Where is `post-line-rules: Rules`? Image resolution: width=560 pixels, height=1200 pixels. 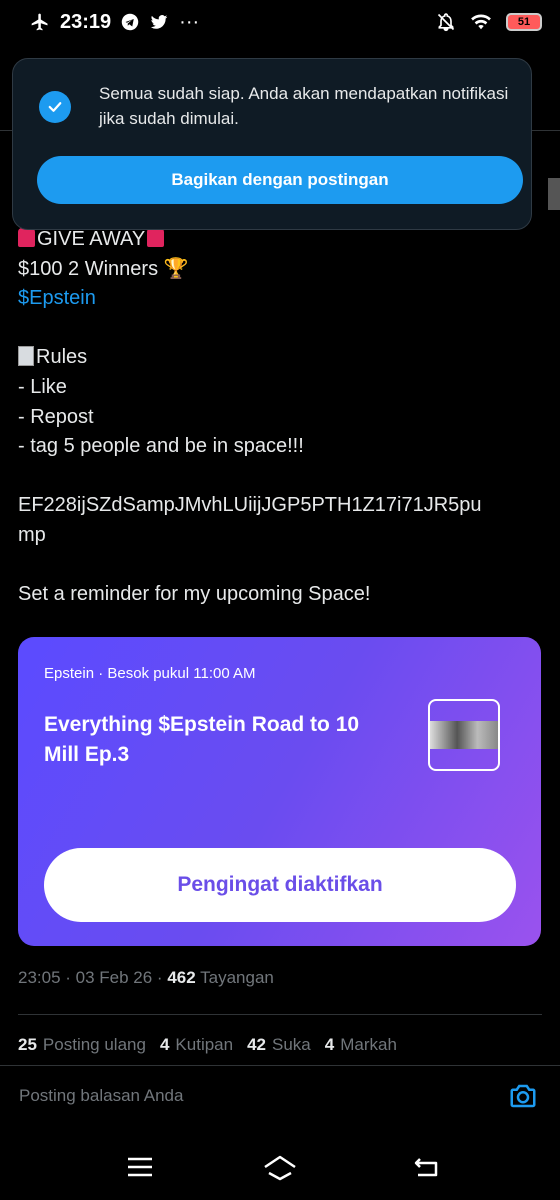 post-line-rules: Rules is located at coordinates (283, 358).